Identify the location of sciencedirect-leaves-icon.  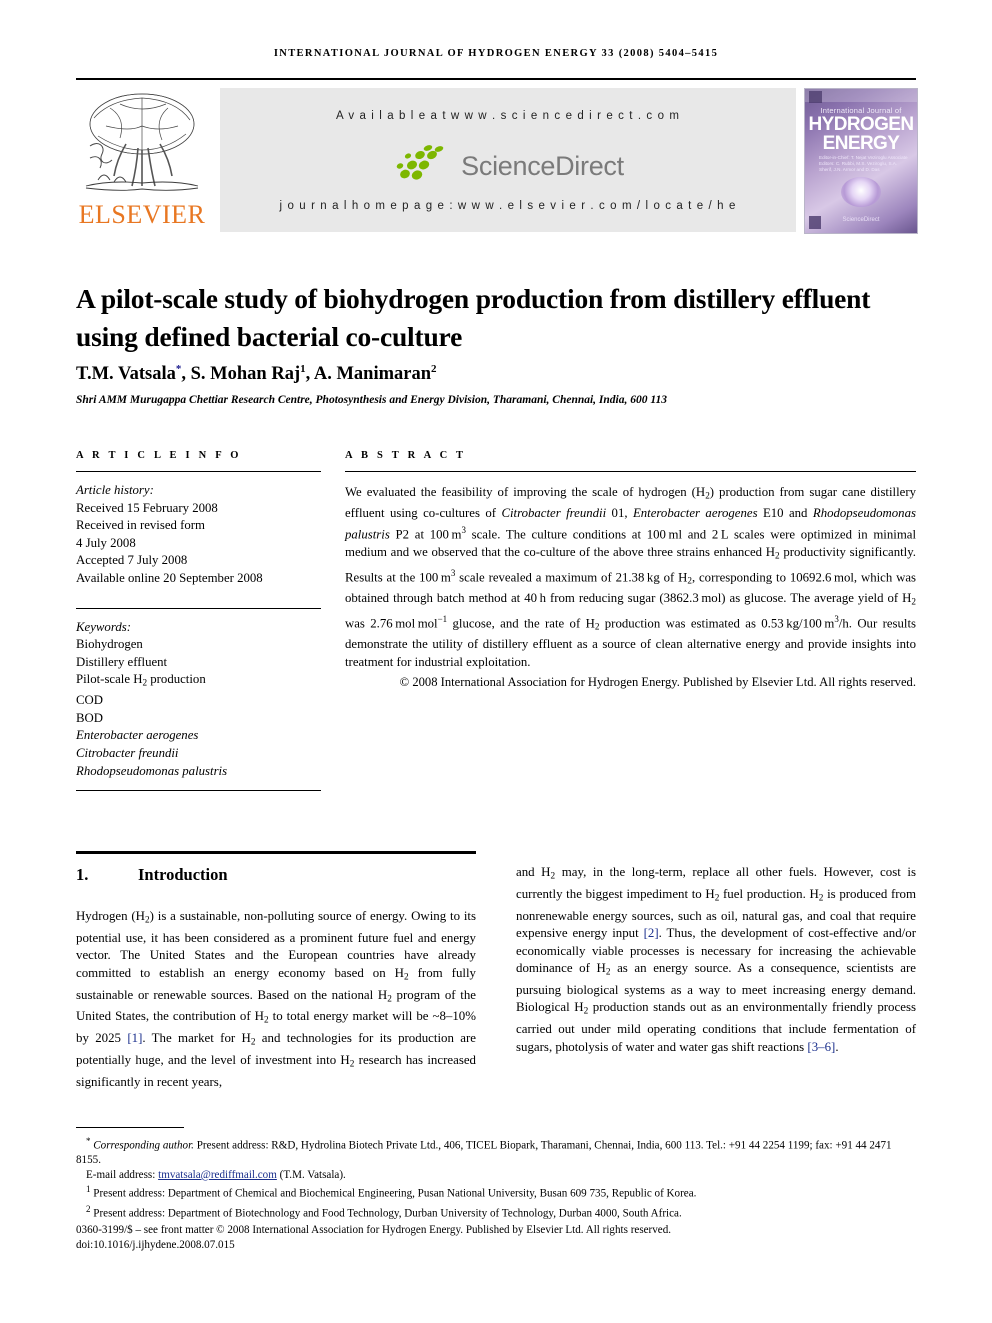
(422, 166).